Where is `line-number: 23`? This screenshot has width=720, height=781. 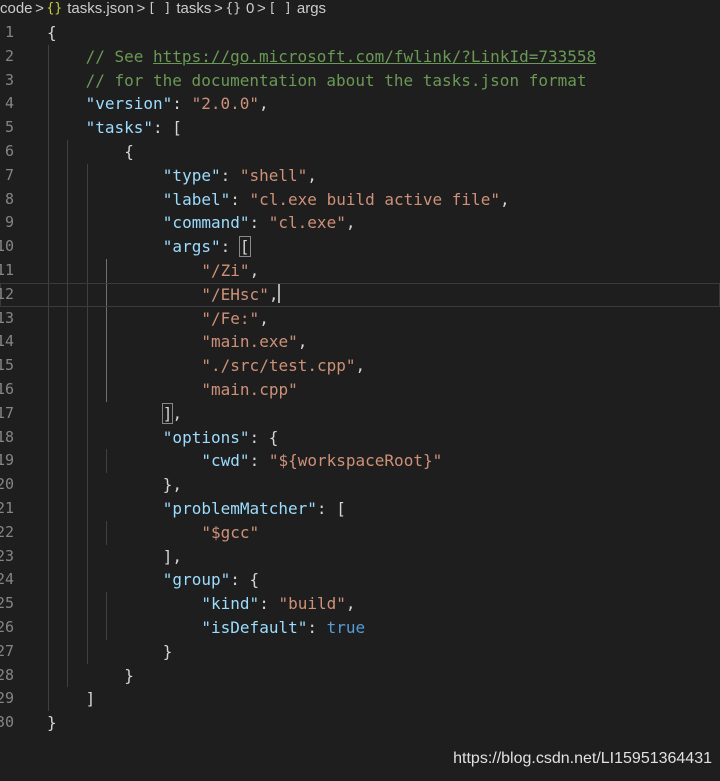 line-number: 23 is located at coordinates (7, 555).